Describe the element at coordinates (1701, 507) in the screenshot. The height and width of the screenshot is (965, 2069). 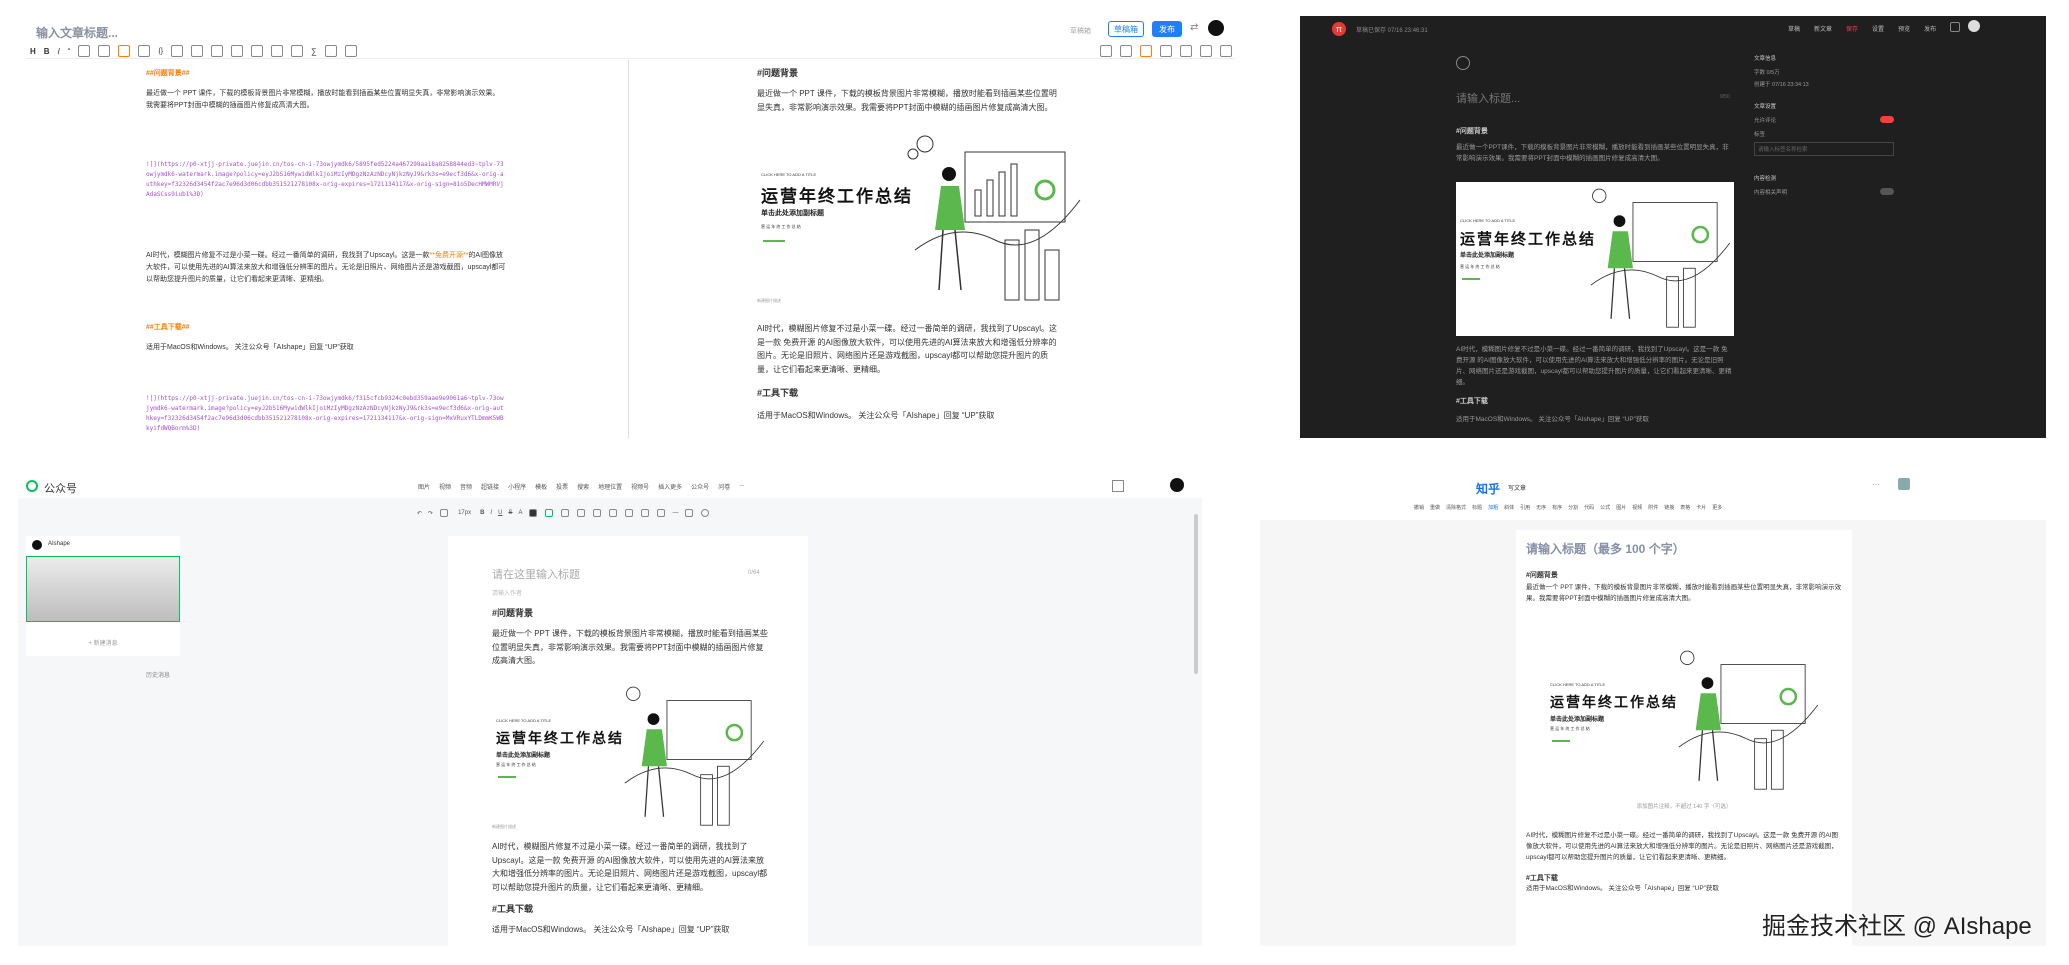
I see `tool-card: 卡片` at that location.